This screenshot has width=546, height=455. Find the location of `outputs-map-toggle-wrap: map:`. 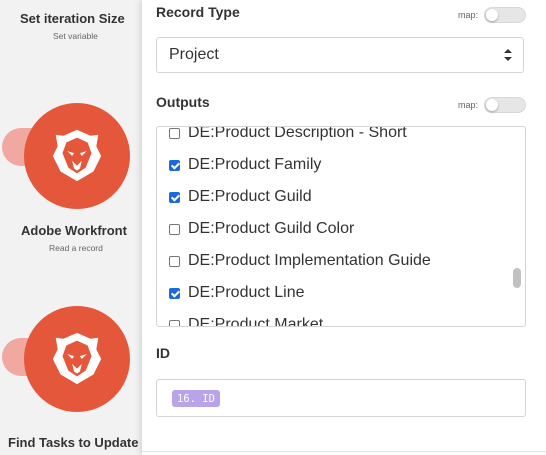

outputs-map-toggle-wrap: map: is located at coordinates (492, 105).